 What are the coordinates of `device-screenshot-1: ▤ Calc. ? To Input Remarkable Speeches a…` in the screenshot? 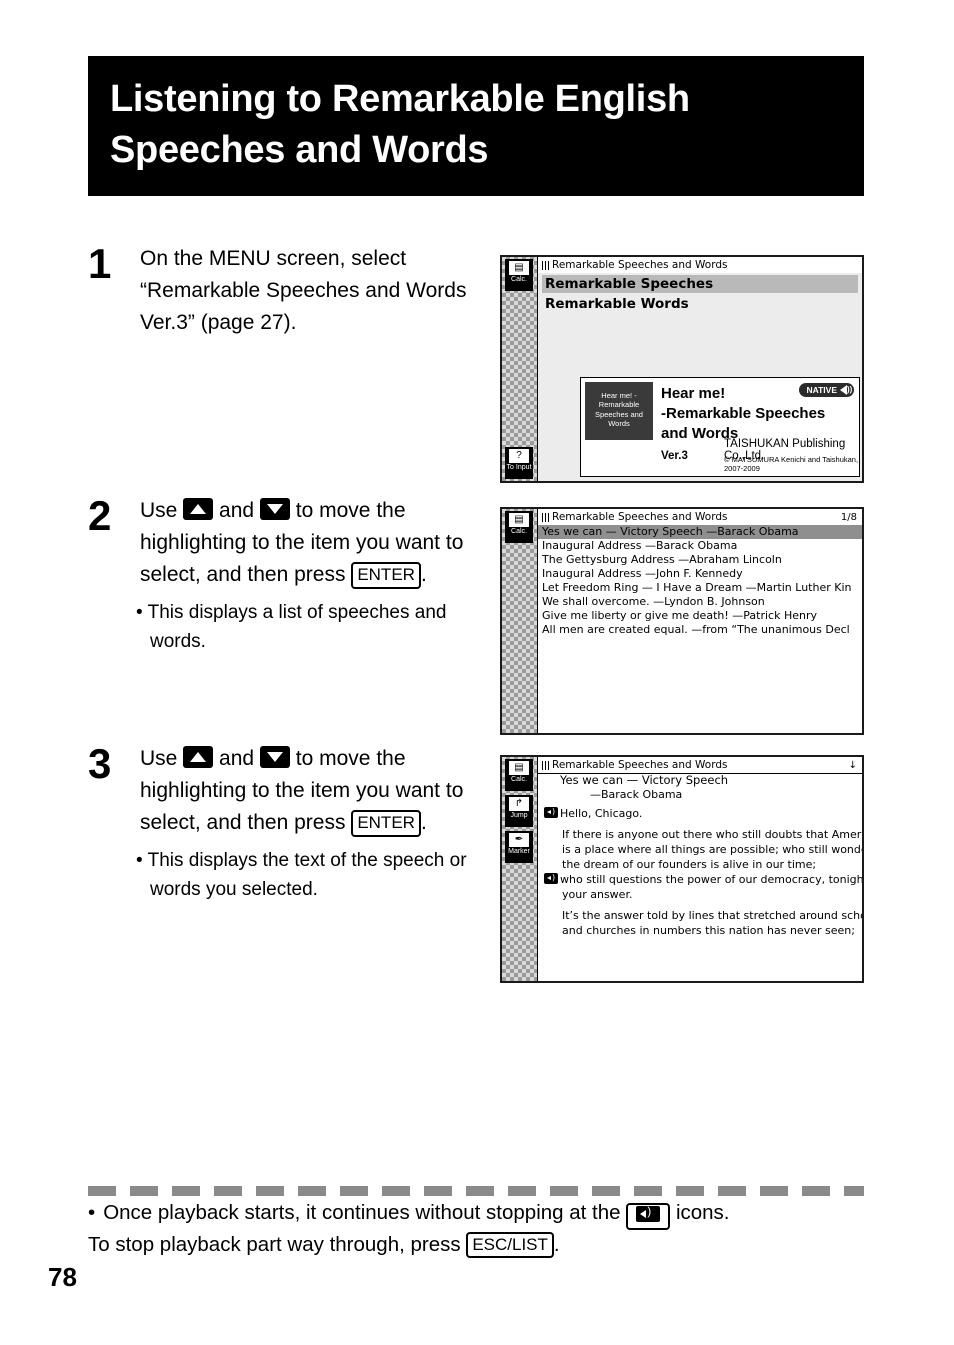 It's located at (682, 369).